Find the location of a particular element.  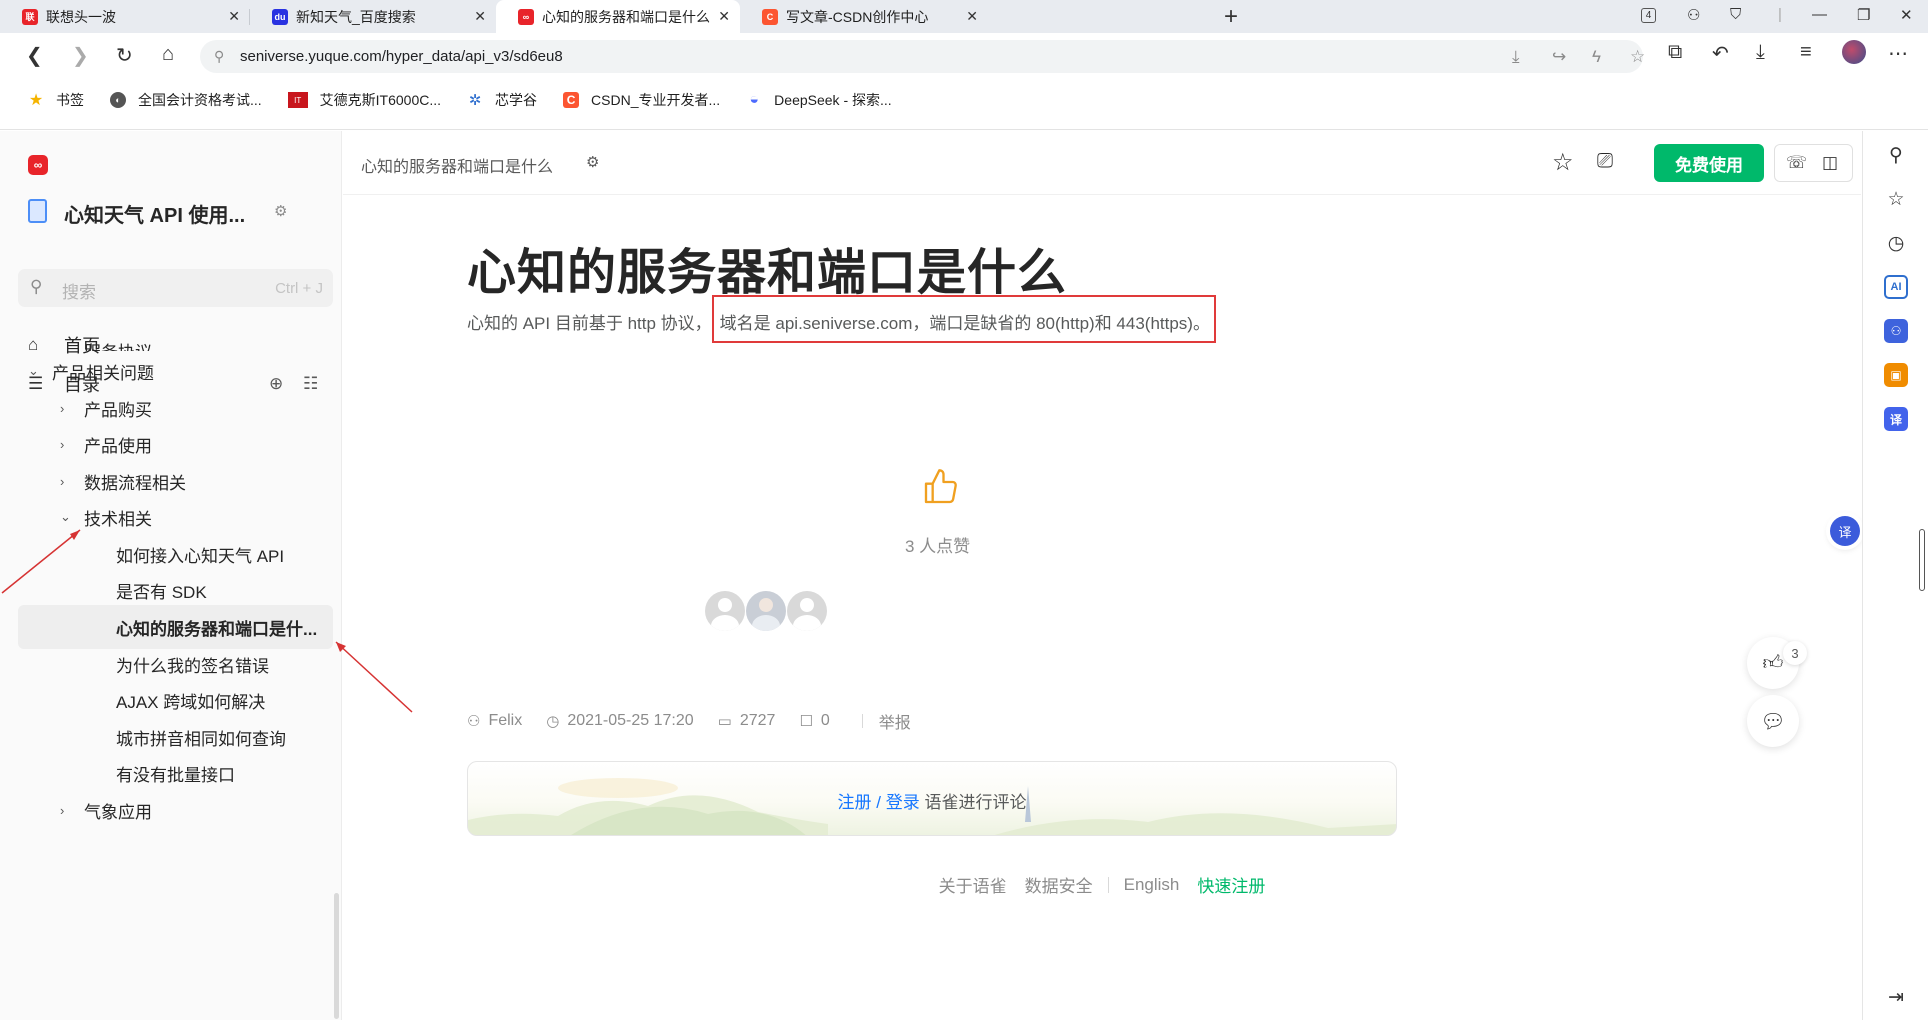

footer-about-link: 关于语雀 is located at coordinates (973, 884).